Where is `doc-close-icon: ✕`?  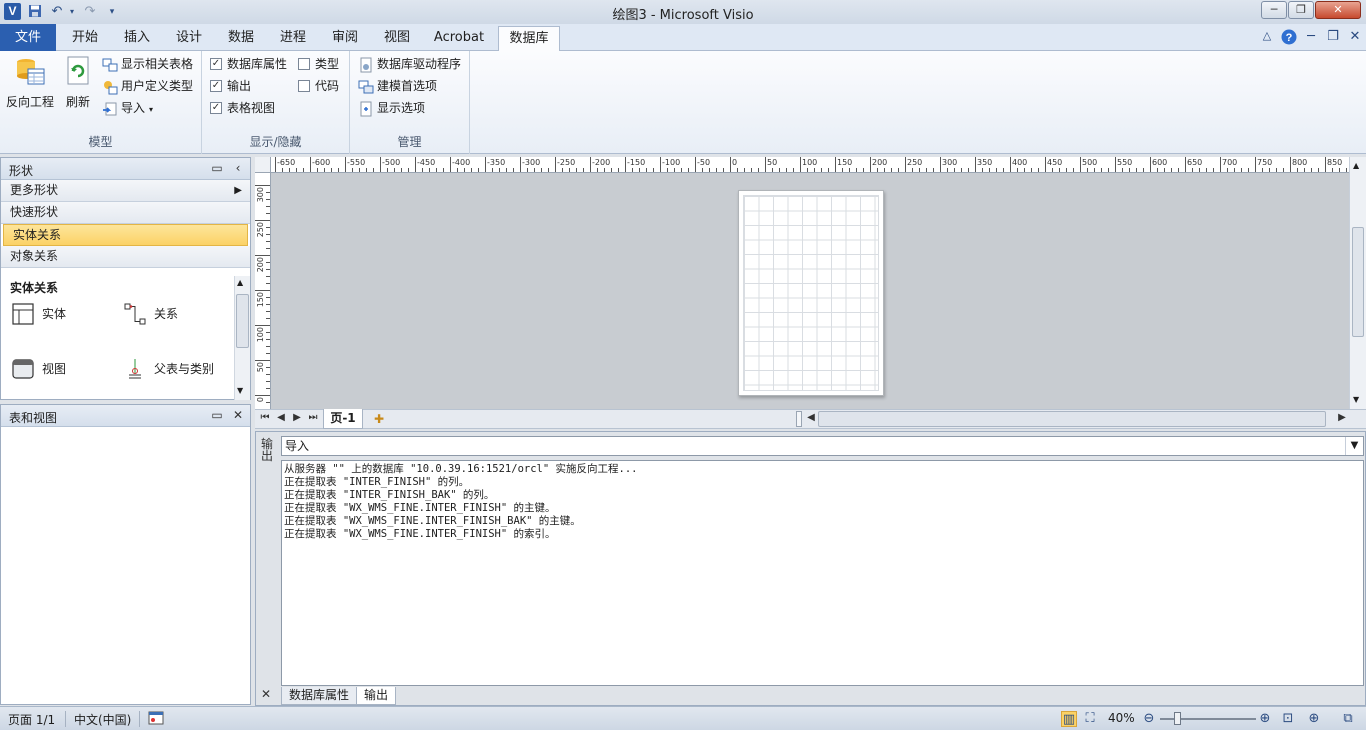
doc-close-icon: ✕ is located at coordinates (1355, 36).